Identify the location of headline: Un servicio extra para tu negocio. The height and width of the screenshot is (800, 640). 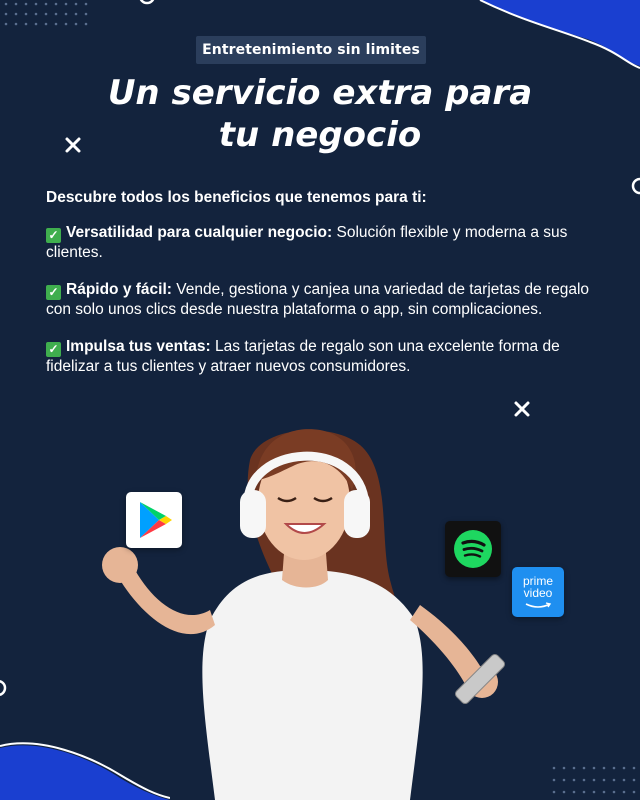
(320, 114).